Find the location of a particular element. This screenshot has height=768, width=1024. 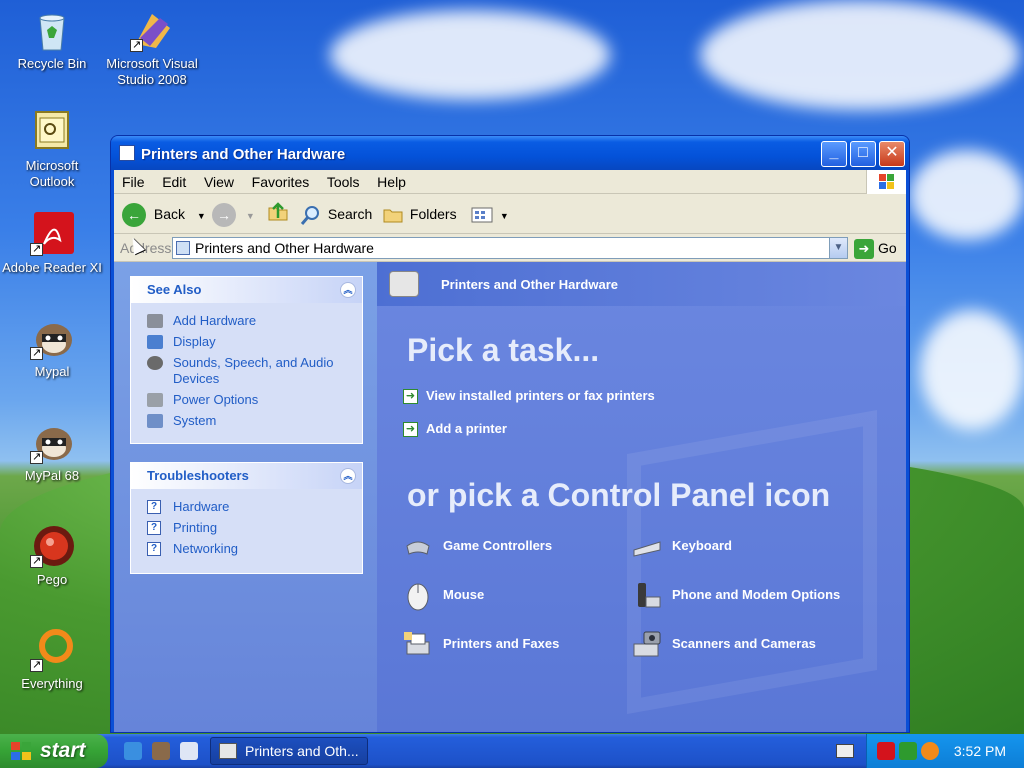

folders-button: Folders is located at coordinates (419, 214).